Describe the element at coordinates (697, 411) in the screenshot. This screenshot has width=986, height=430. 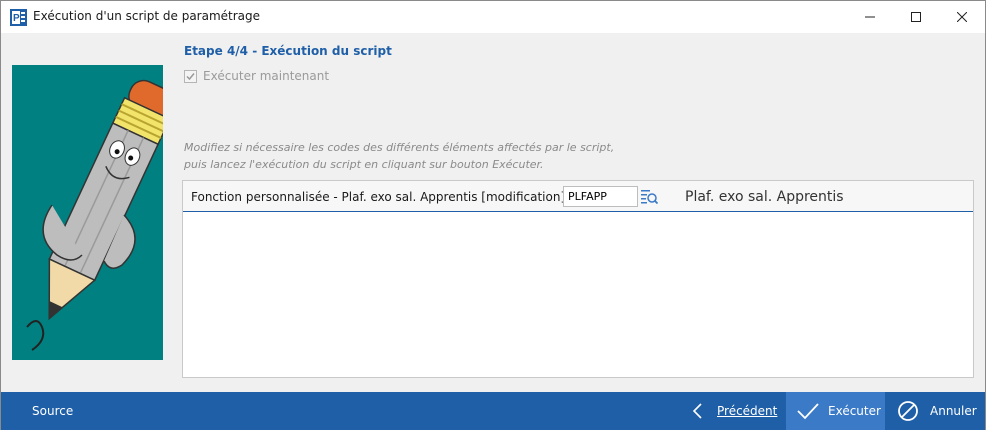
I see `chevron-left-icon` at that location.